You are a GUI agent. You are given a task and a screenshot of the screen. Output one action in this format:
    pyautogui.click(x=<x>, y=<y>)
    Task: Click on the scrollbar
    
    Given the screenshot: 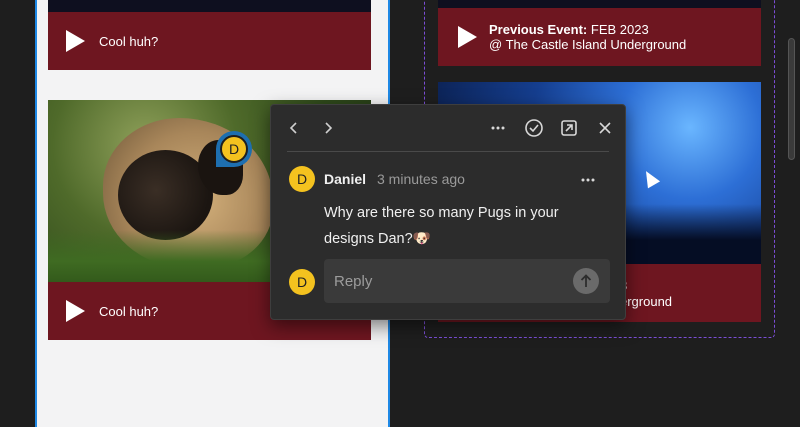 What is the action you would take?
    pyautogui.click(x=791, y=99)
    